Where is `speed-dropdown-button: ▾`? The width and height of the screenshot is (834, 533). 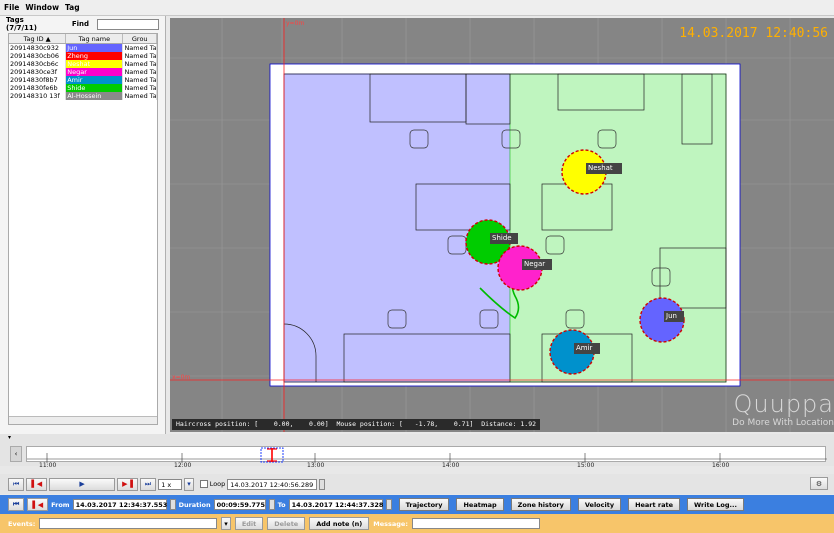
speed-dropdown-button: ▾ is located at coordinates (189, 484).